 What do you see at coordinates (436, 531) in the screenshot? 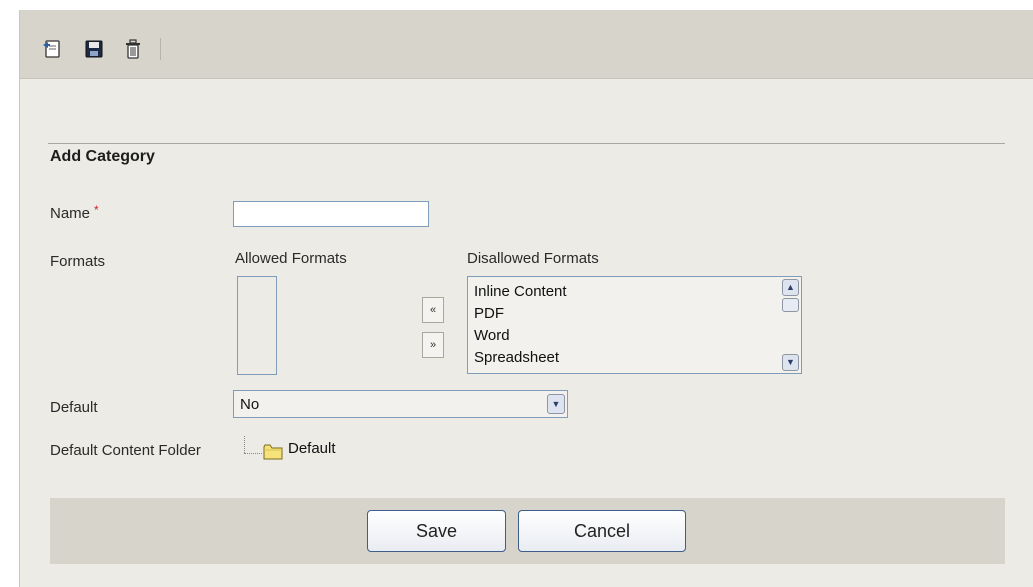
I see `save-button: Save` at bounding box center [436, 531].